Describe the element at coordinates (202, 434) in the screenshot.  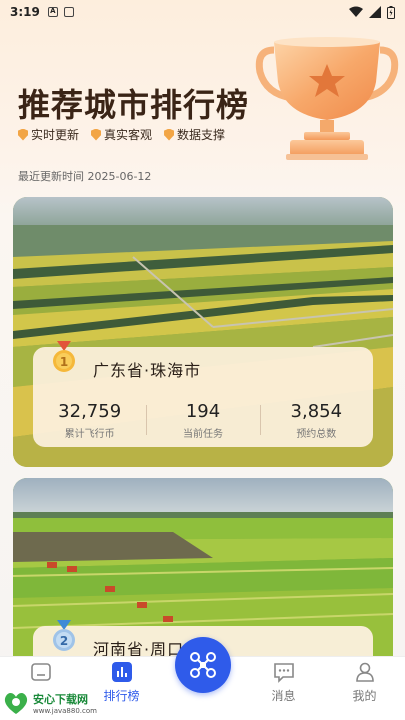
I see `stat-label: 当前任务` at that location.